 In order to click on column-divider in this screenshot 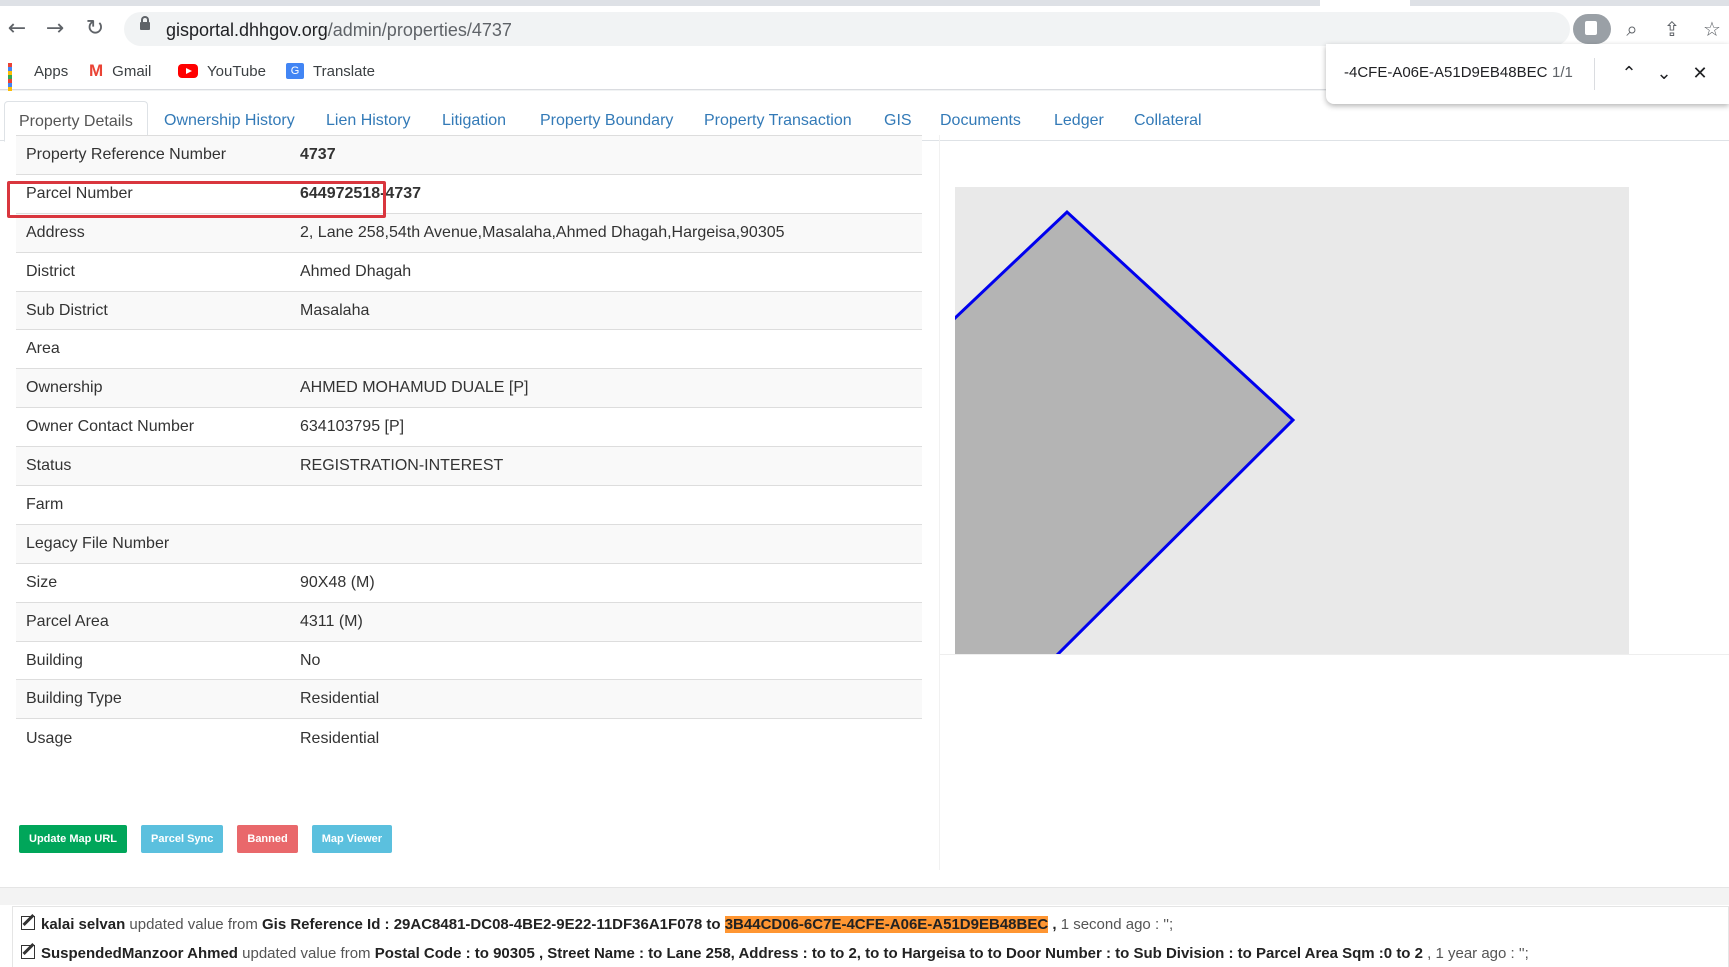, I will do `click(939, 502)`.